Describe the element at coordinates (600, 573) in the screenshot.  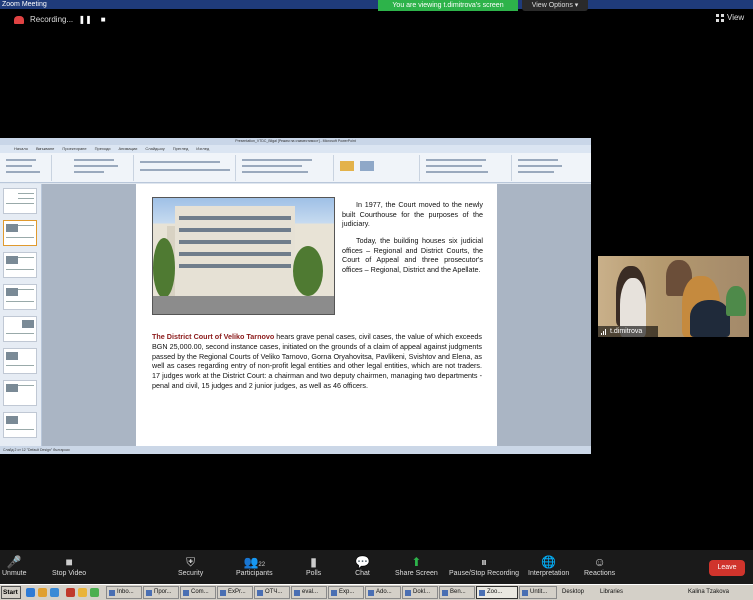
I see `reactions-label: Reactions` at that location.